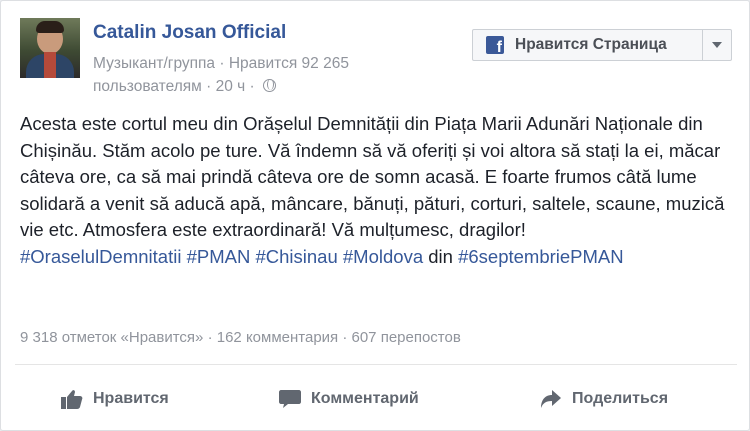 The width and height of the screenshot is (750, 431). Describe the element at coordinates (541, 256) in the screenshot. I see `hashtag-6septembrie-pman: #6septembriePMAN` at that location.